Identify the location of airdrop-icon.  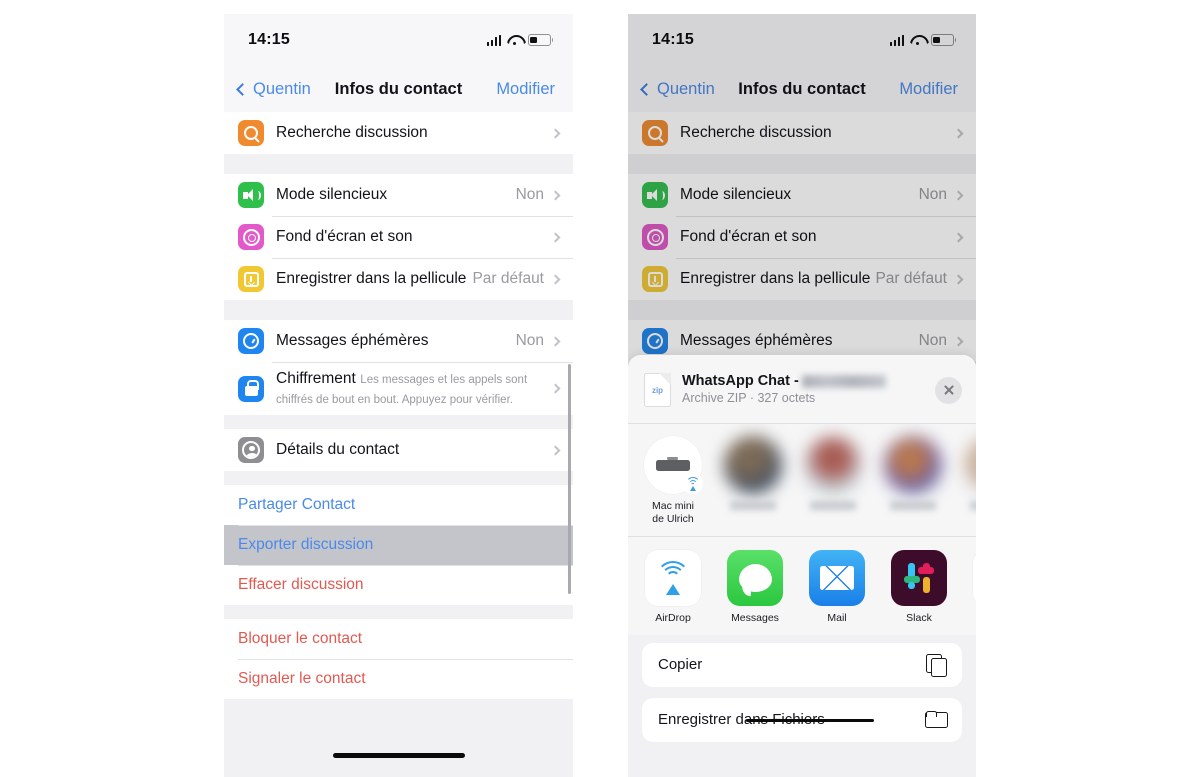
(673, 577).